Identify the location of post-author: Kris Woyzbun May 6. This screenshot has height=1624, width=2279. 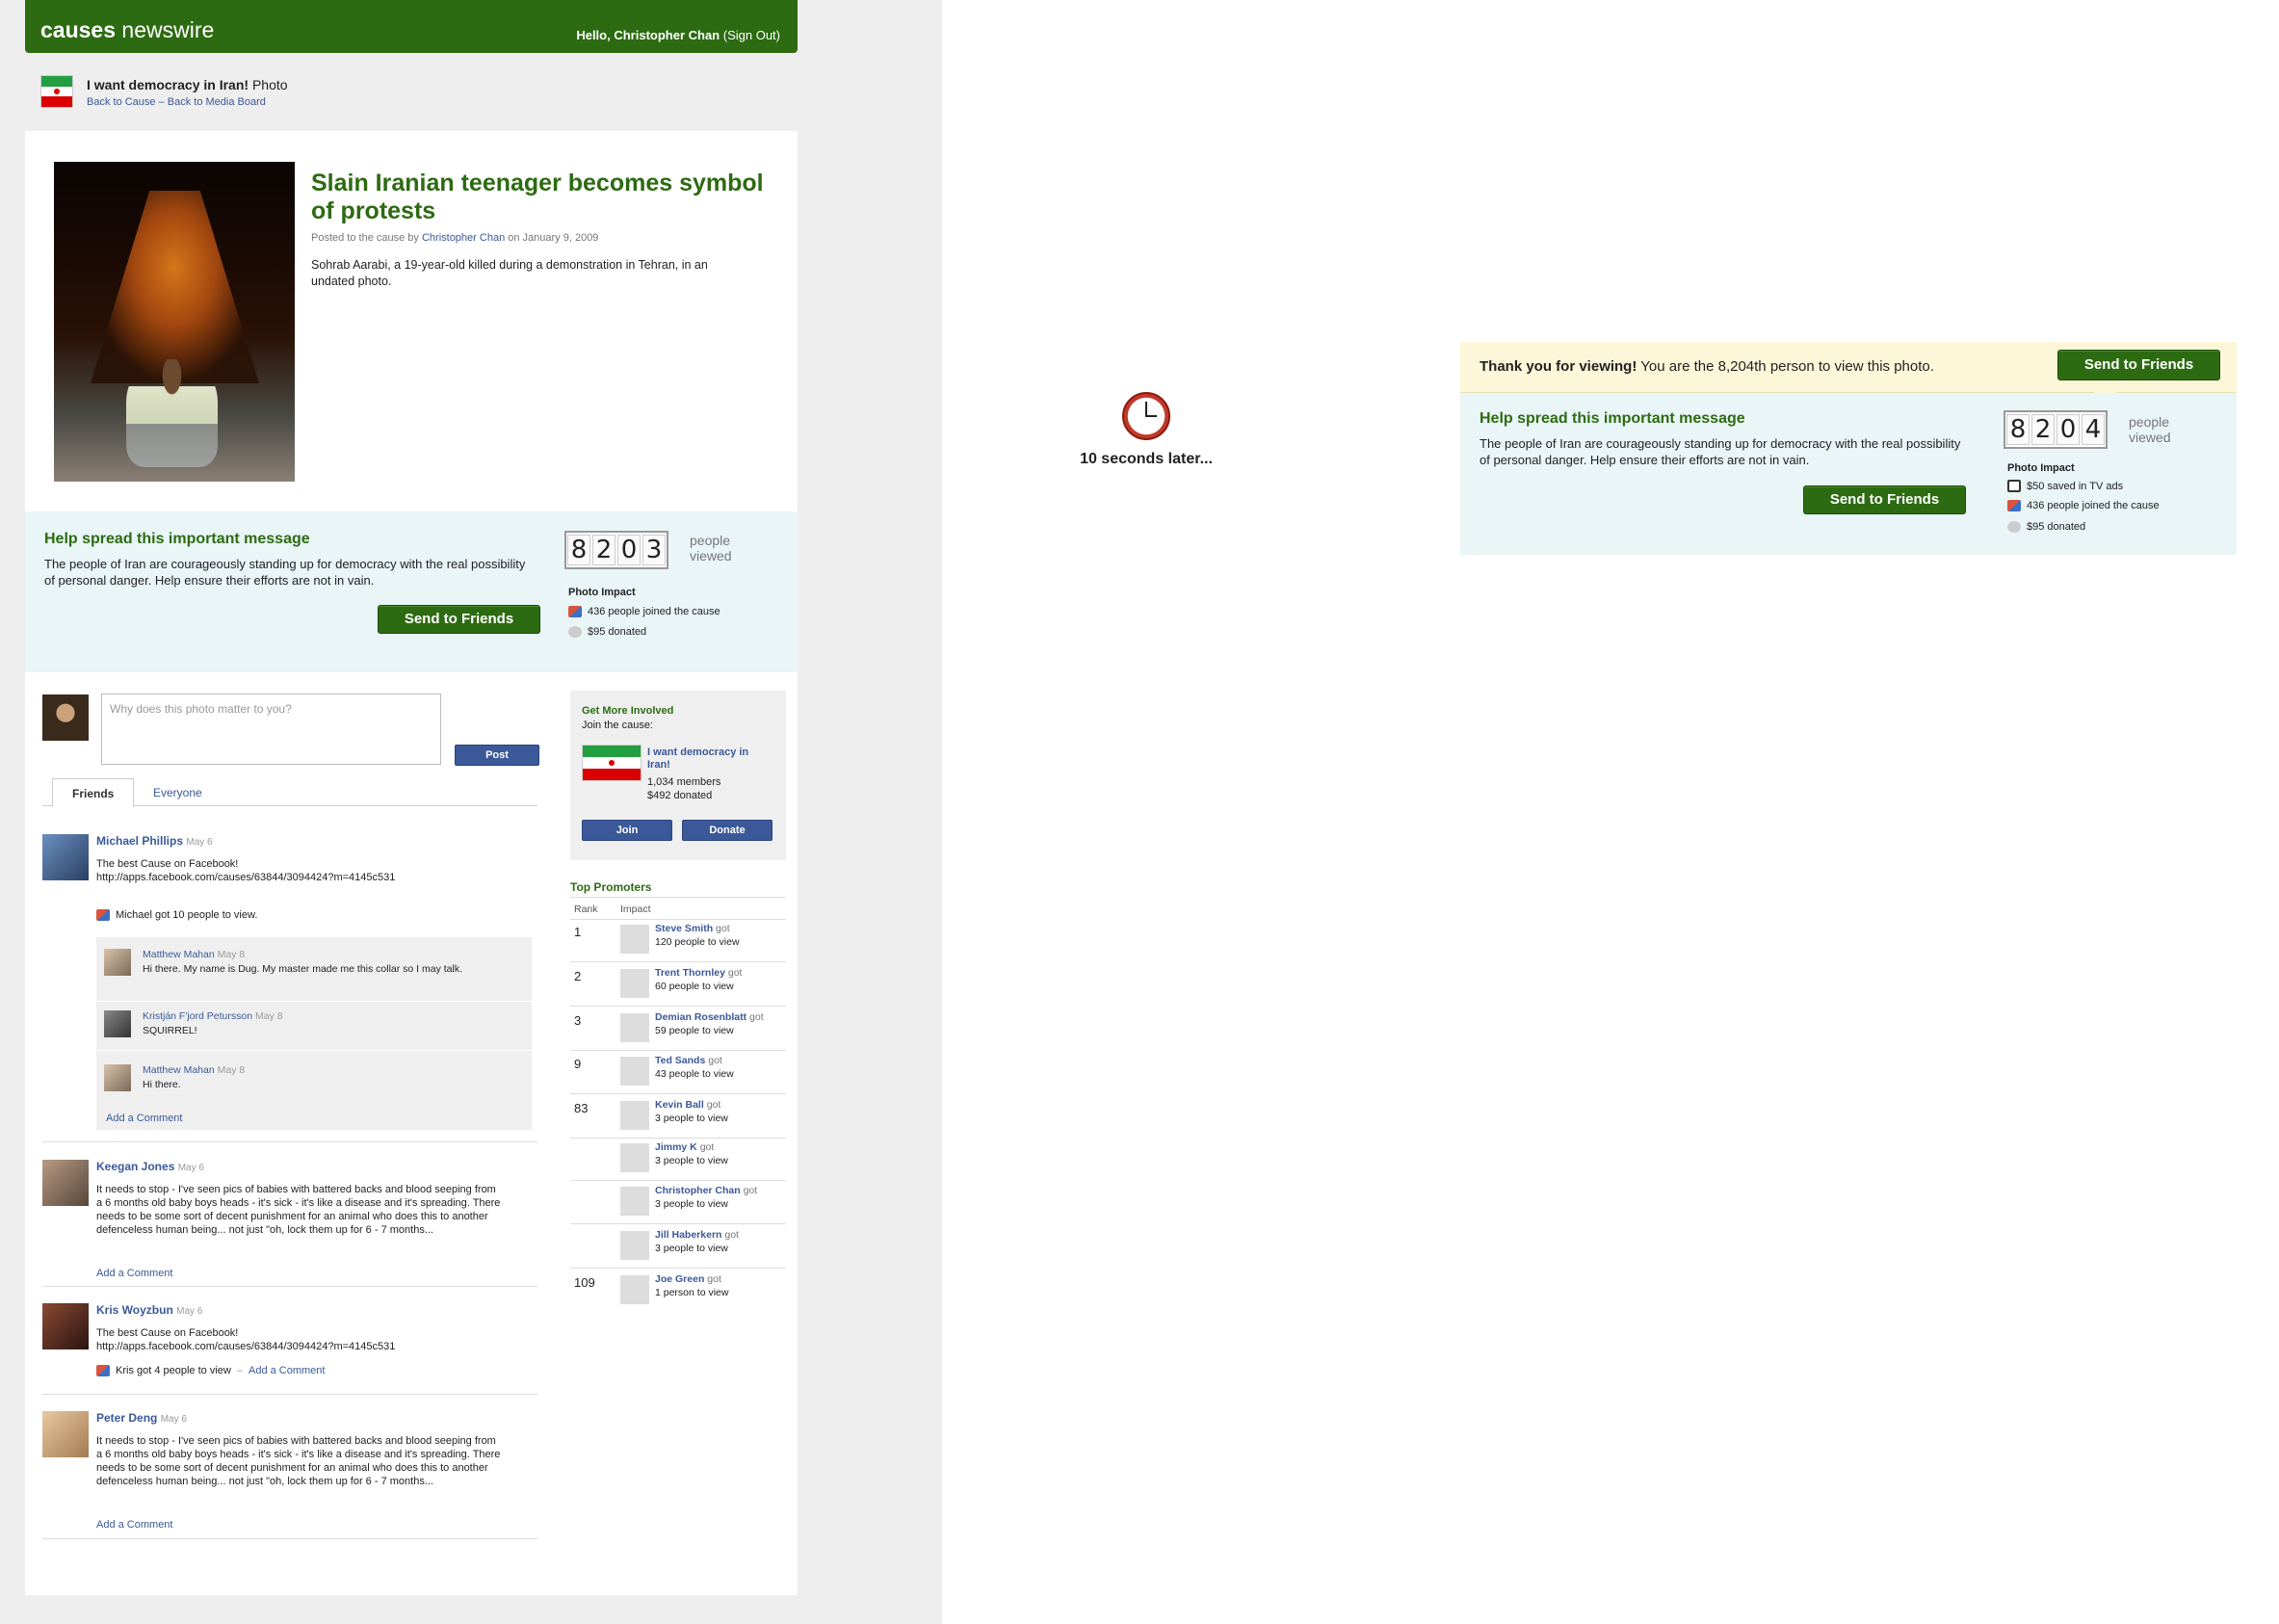
(149, 1310).